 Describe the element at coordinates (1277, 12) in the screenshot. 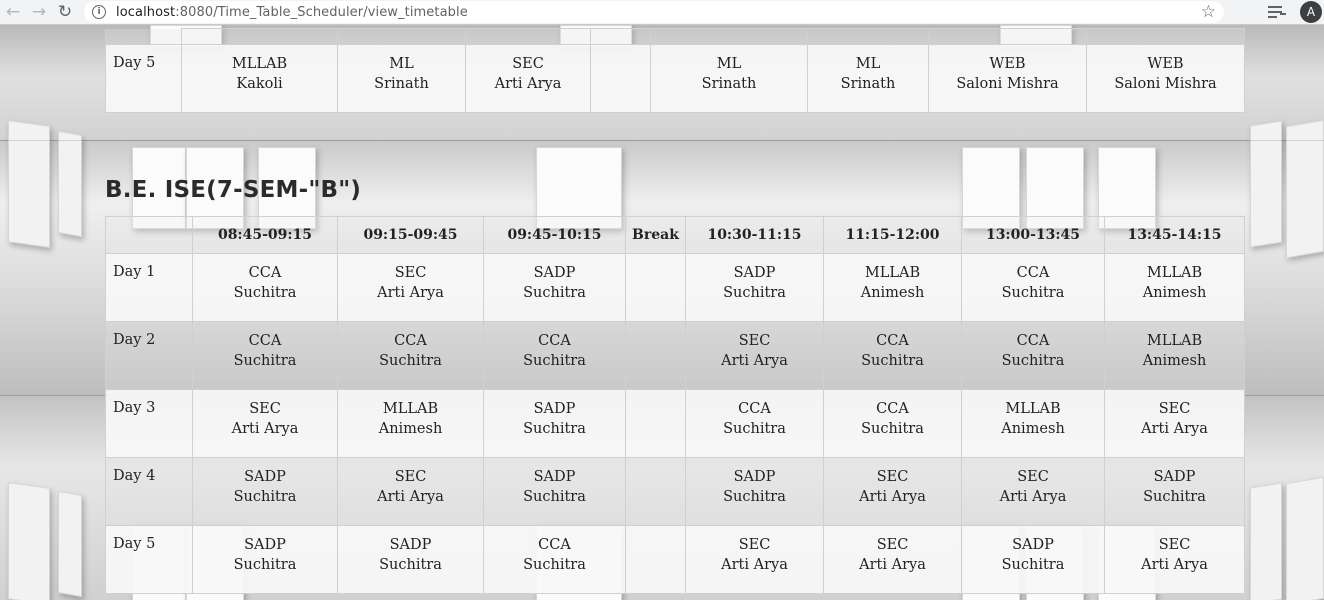

I see `playlist-icon` at that location.